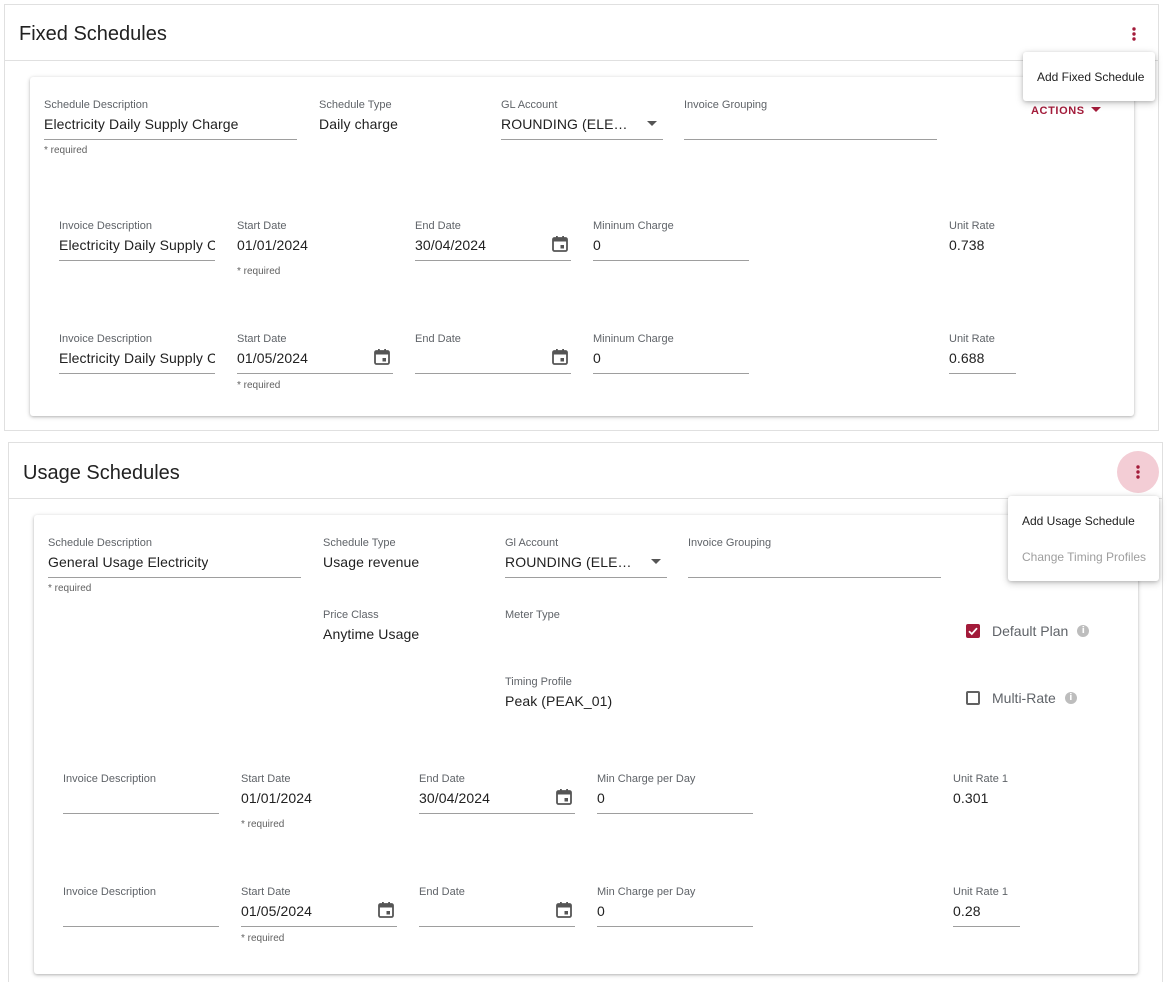 This screenshot has height=982, width=1173. Describe the element at coordinates (1028, 631) in the screenshot. I see `default-plan-checkbox-row: Default Plan i` at that location.